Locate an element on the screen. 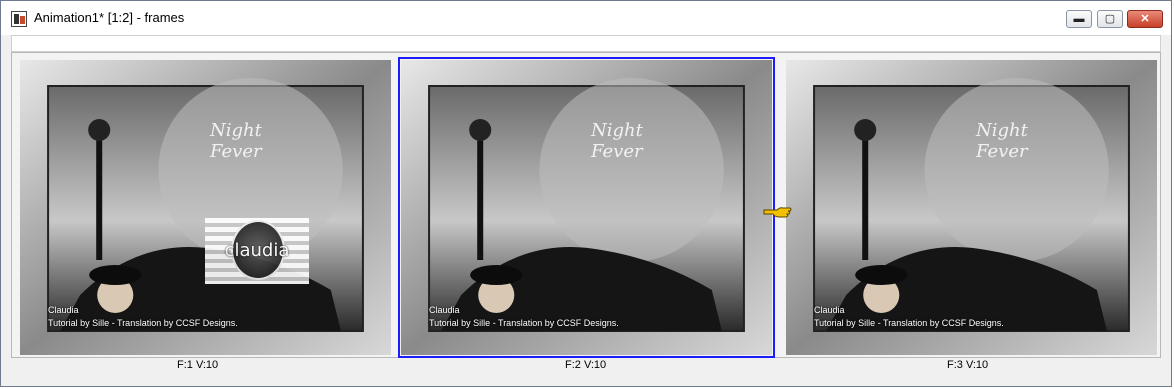 Image resolution: width=1174 pixels, height=389 pixels. minimize-icon: ▬ is located at coordinates (1079, 19).